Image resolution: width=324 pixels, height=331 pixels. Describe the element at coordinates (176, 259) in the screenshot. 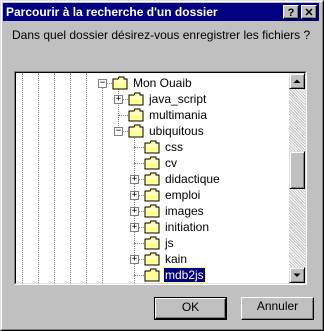

I see `tree-item-label: kain` at that location.